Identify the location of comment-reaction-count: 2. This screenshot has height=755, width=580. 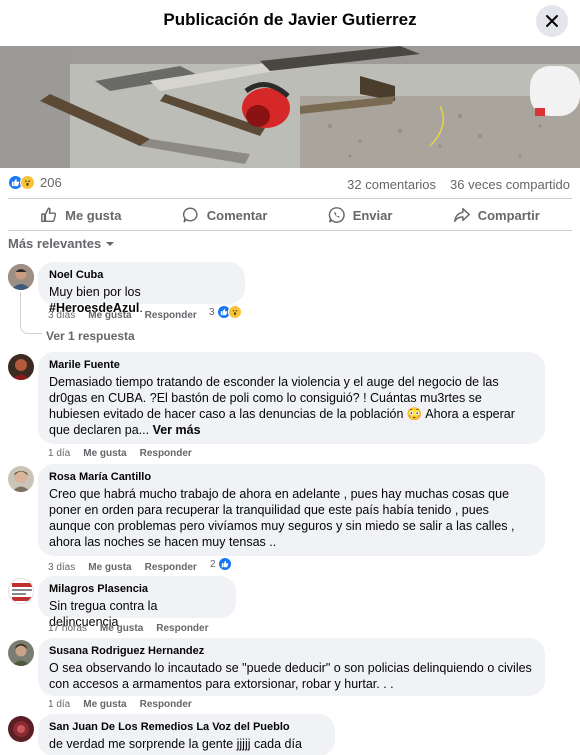
(213, 564).